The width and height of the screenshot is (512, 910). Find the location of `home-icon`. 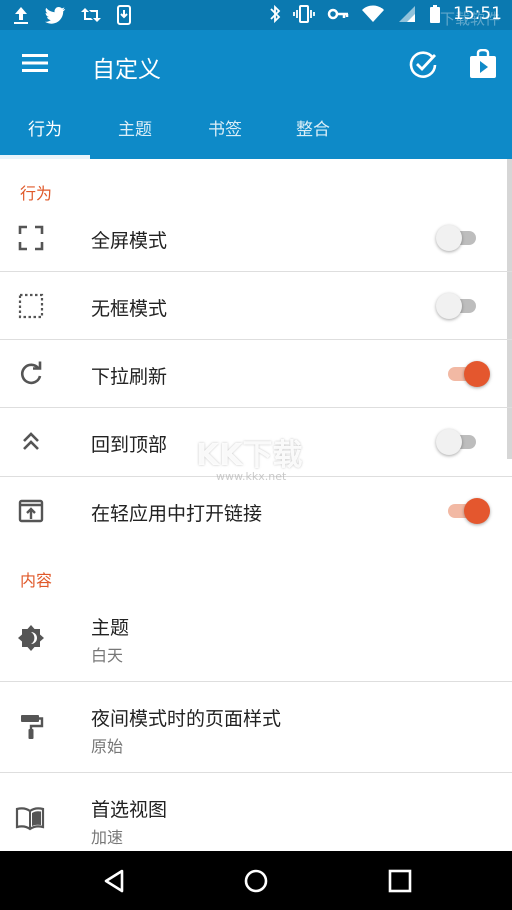

home-icon is located at coordinates (256, 881).